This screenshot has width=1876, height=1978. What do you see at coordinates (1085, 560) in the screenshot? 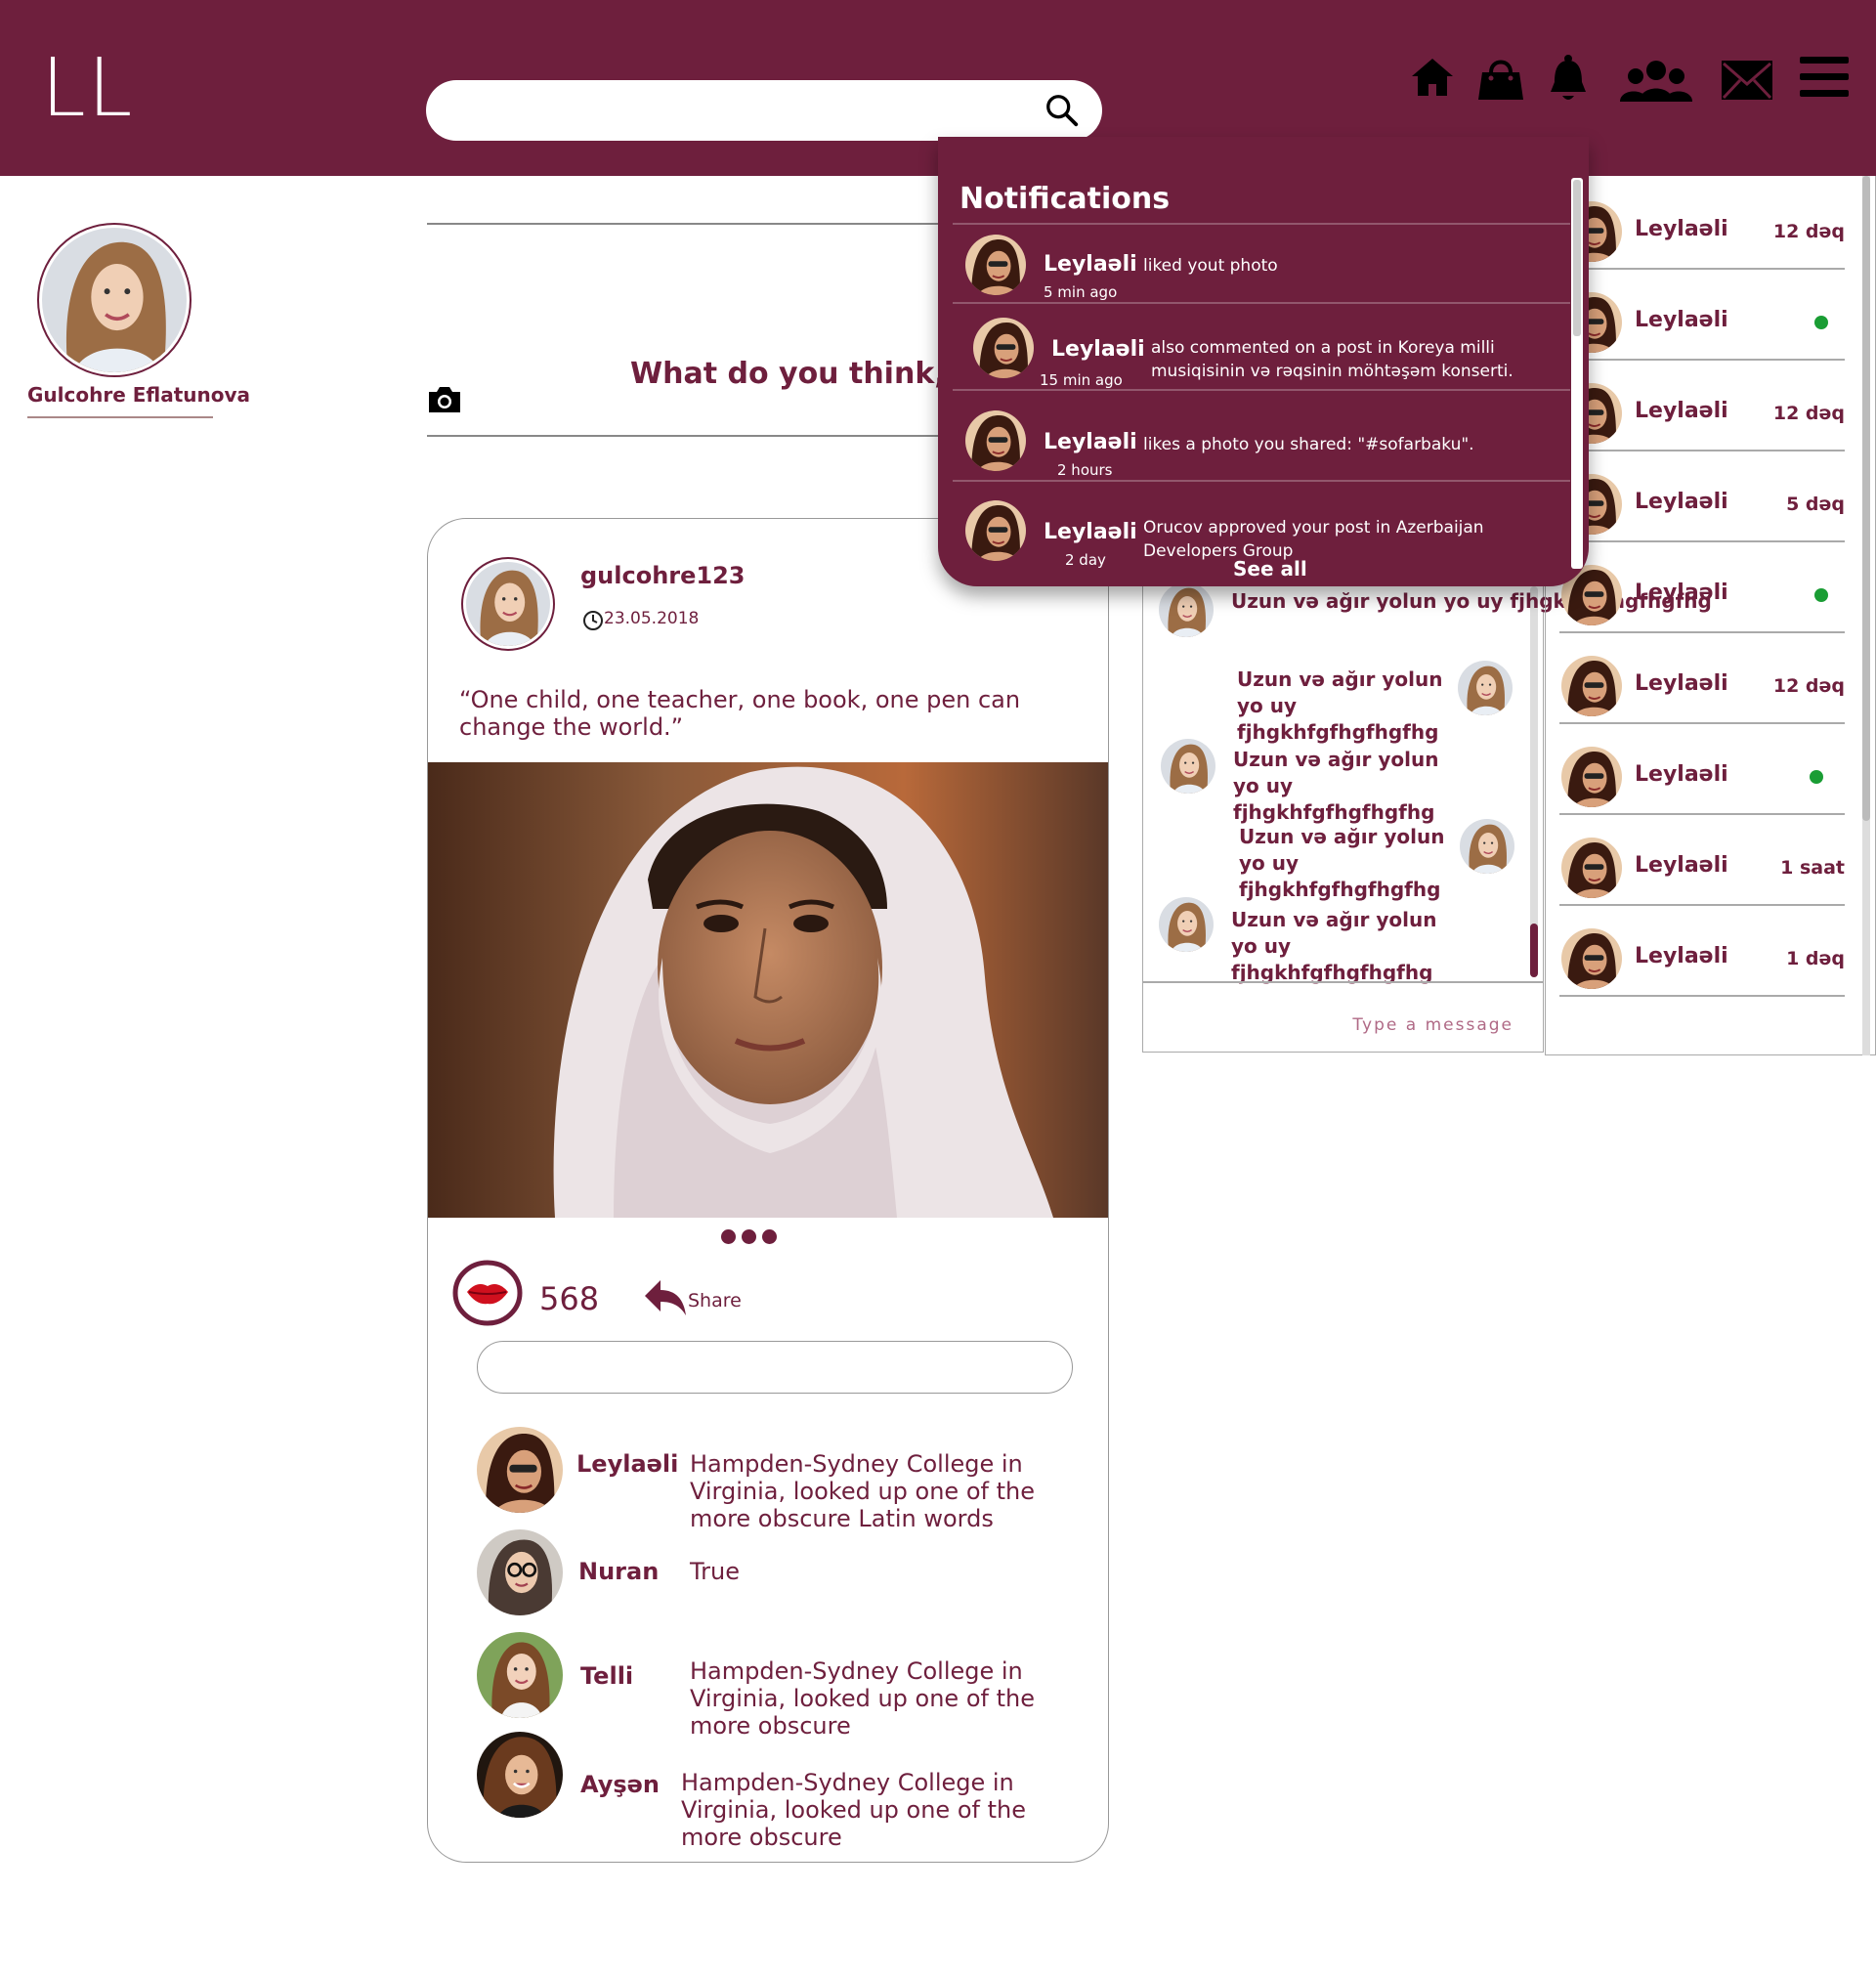
I see `notification-time: 2 day` at bounding box center [1085, 560].